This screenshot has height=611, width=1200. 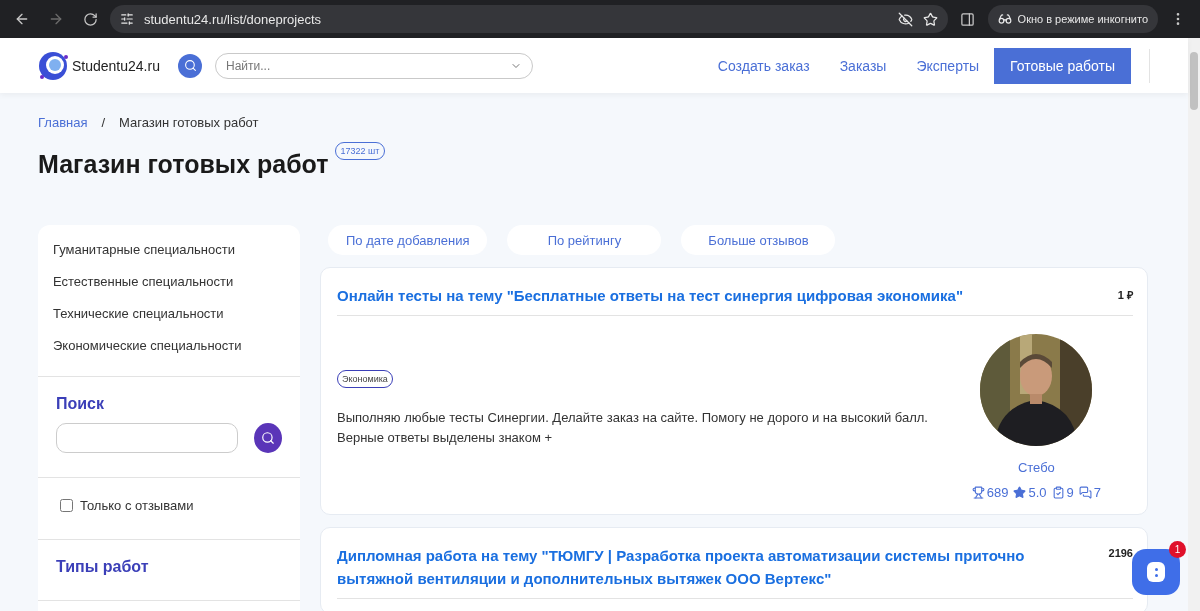 I want to click on category-link: Гуманитарные специальности, so click(x=169, y=249).